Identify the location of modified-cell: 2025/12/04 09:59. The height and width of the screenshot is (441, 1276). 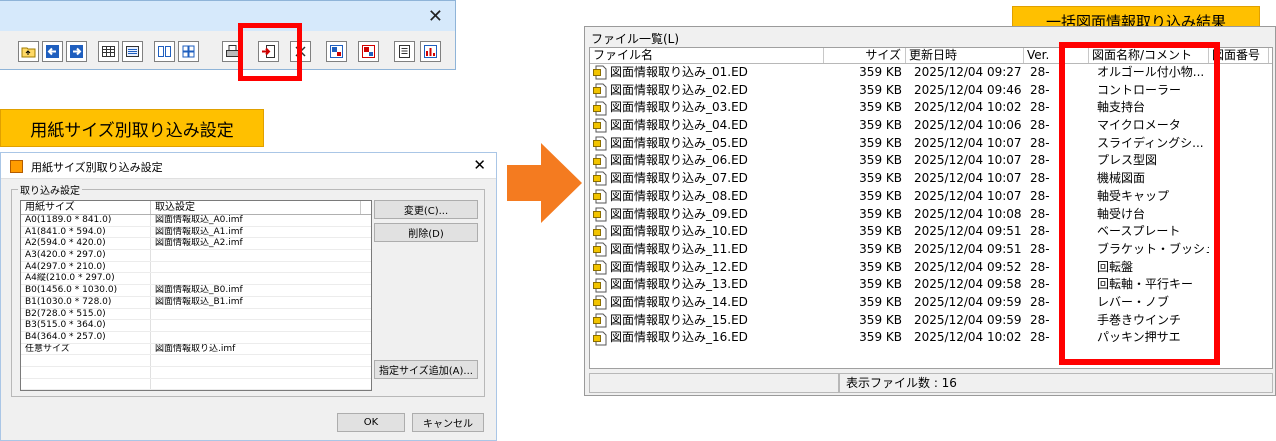
(968, 301).